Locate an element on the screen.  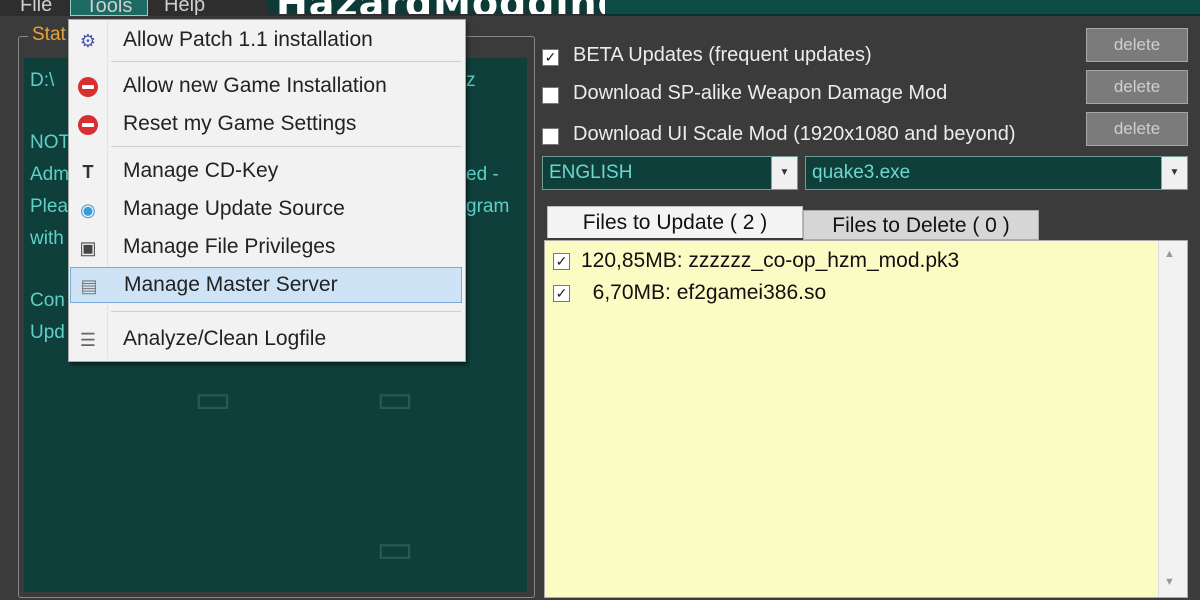
language-select: ENGLISH ▼ is located at coordinates (670, 173).